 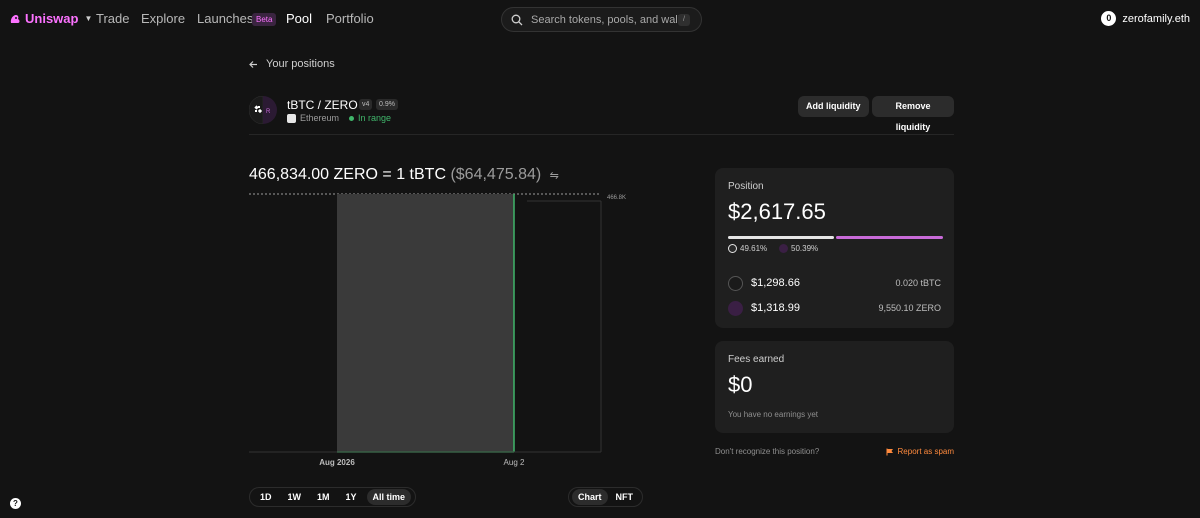 I want to click on fees-card: Fees earned $0 You have no earnings yet, so click(x=834, y=387).